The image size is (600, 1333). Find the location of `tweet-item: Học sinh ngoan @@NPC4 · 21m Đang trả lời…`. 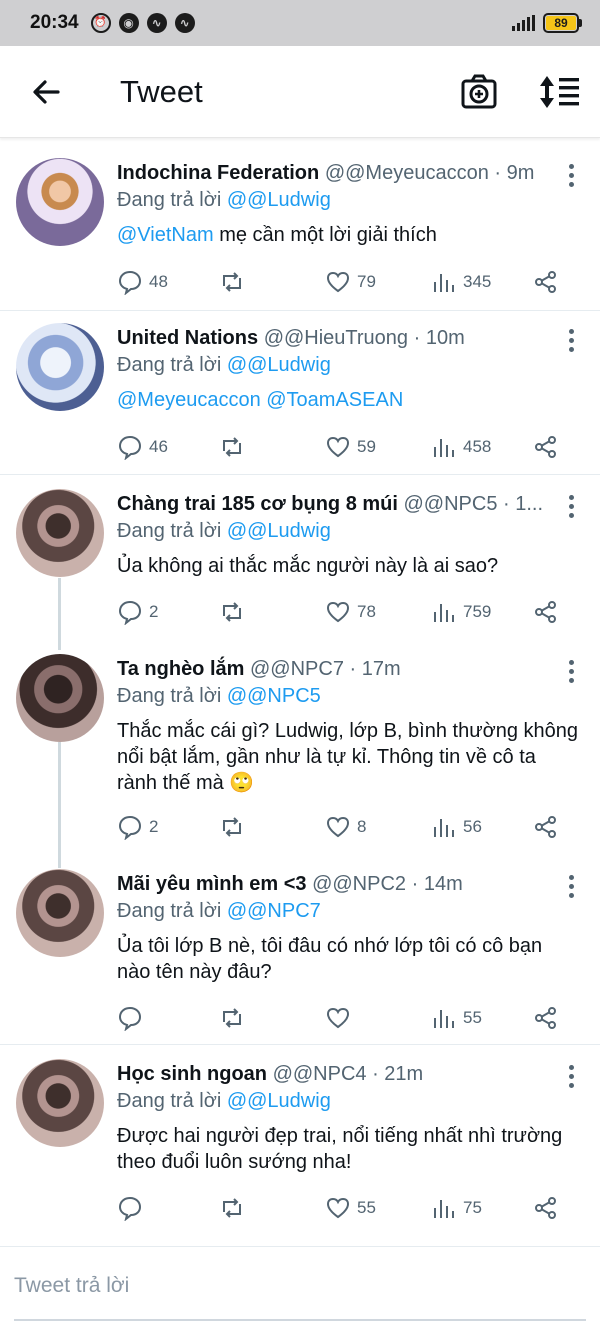

tweet-item: Học sinh ngoan @@NPC4 · 21m Đang trả lời… is located at coordinates (300, 1142).